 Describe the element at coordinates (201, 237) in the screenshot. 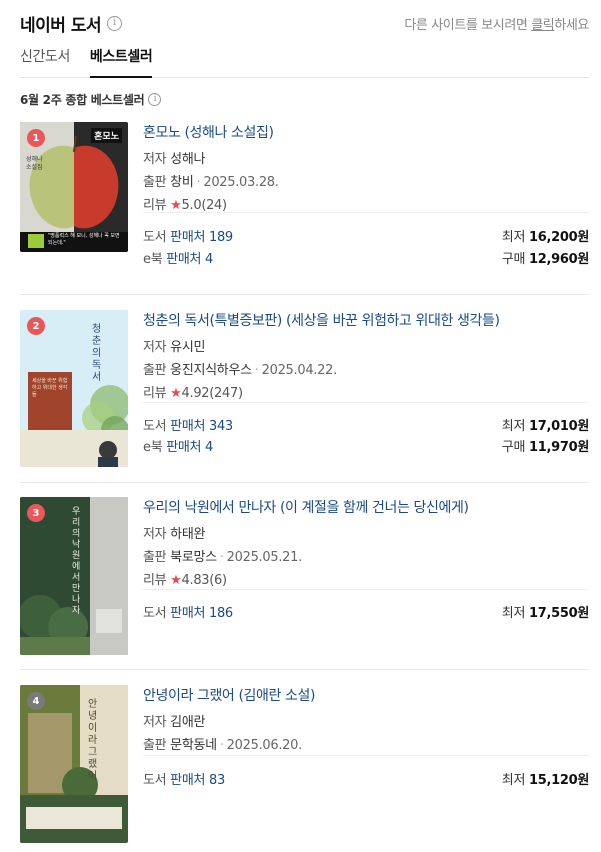

I see `book-shops-link: 판매처 189` at that location.